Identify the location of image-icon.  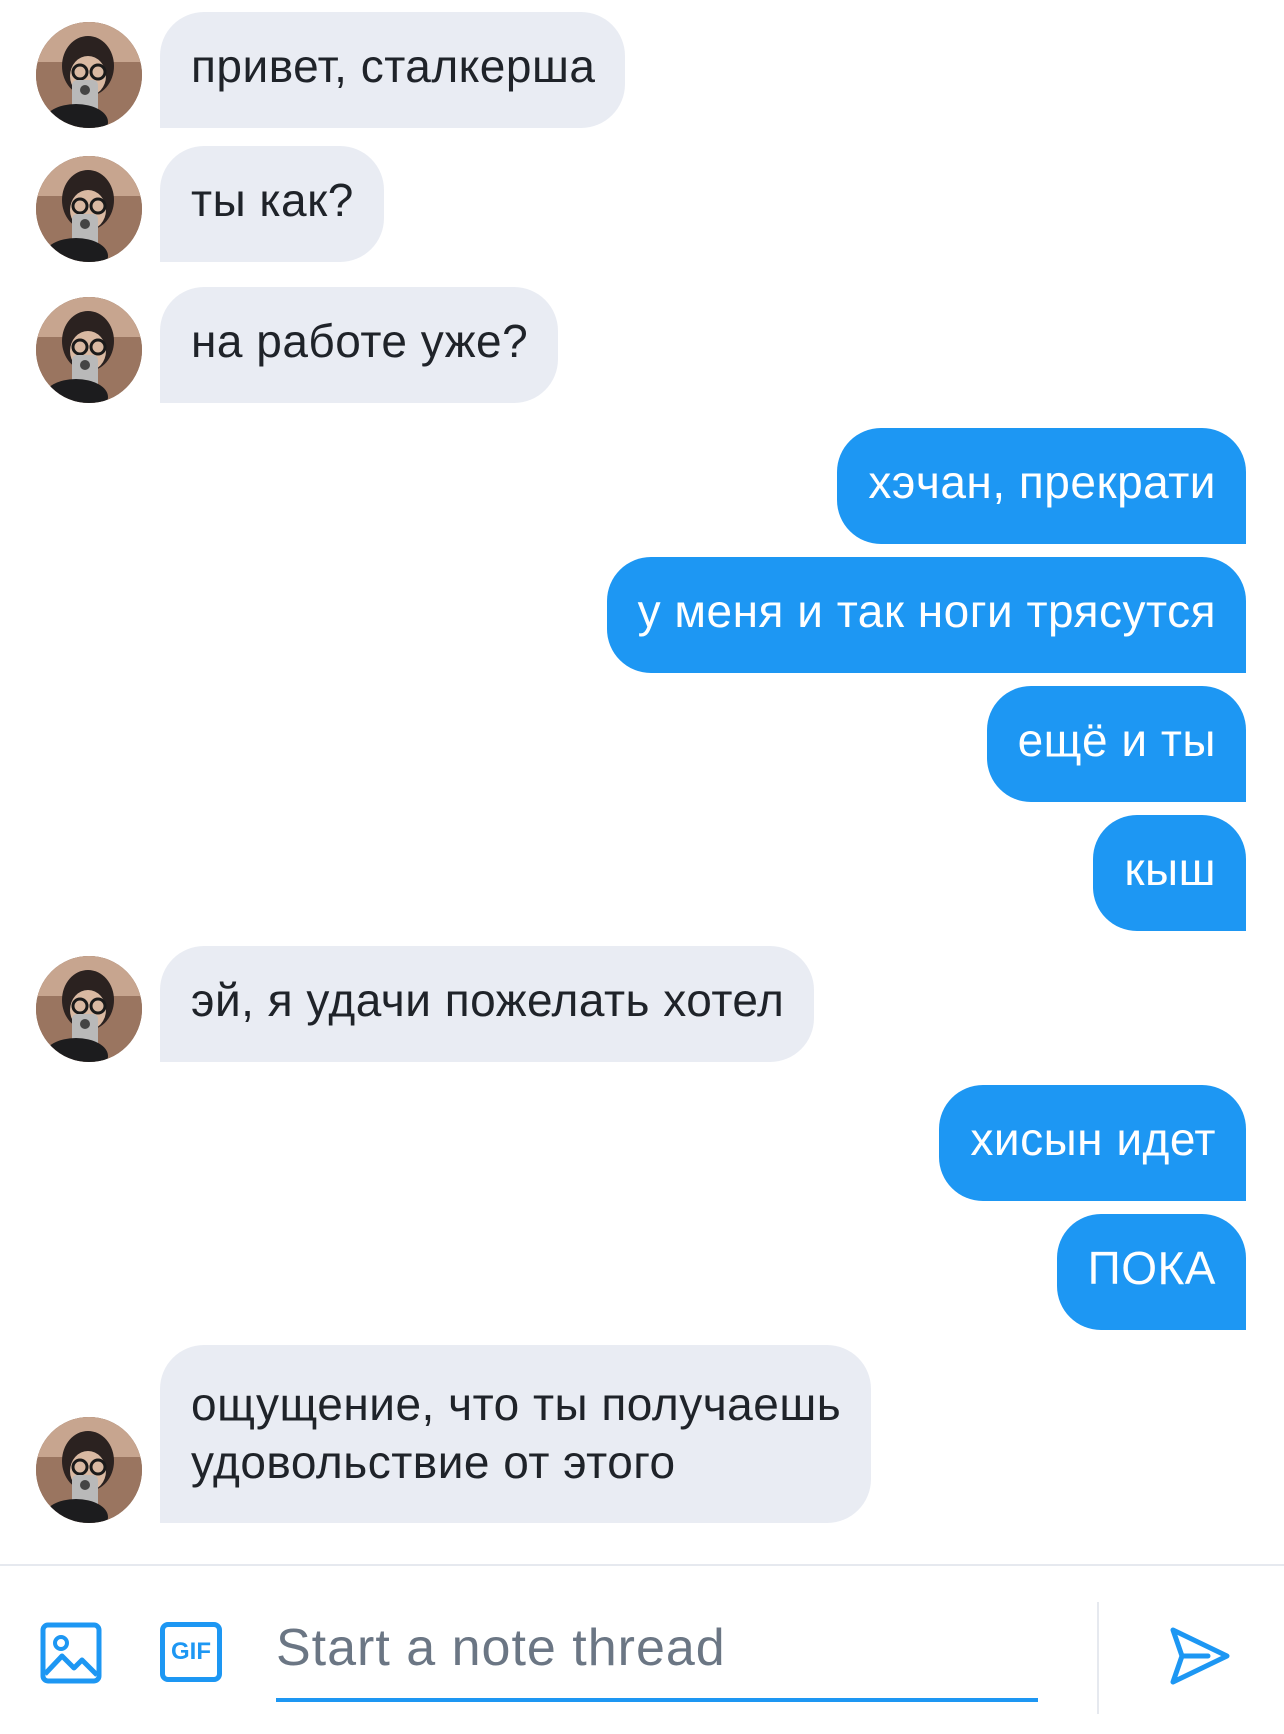
(71, 1653).